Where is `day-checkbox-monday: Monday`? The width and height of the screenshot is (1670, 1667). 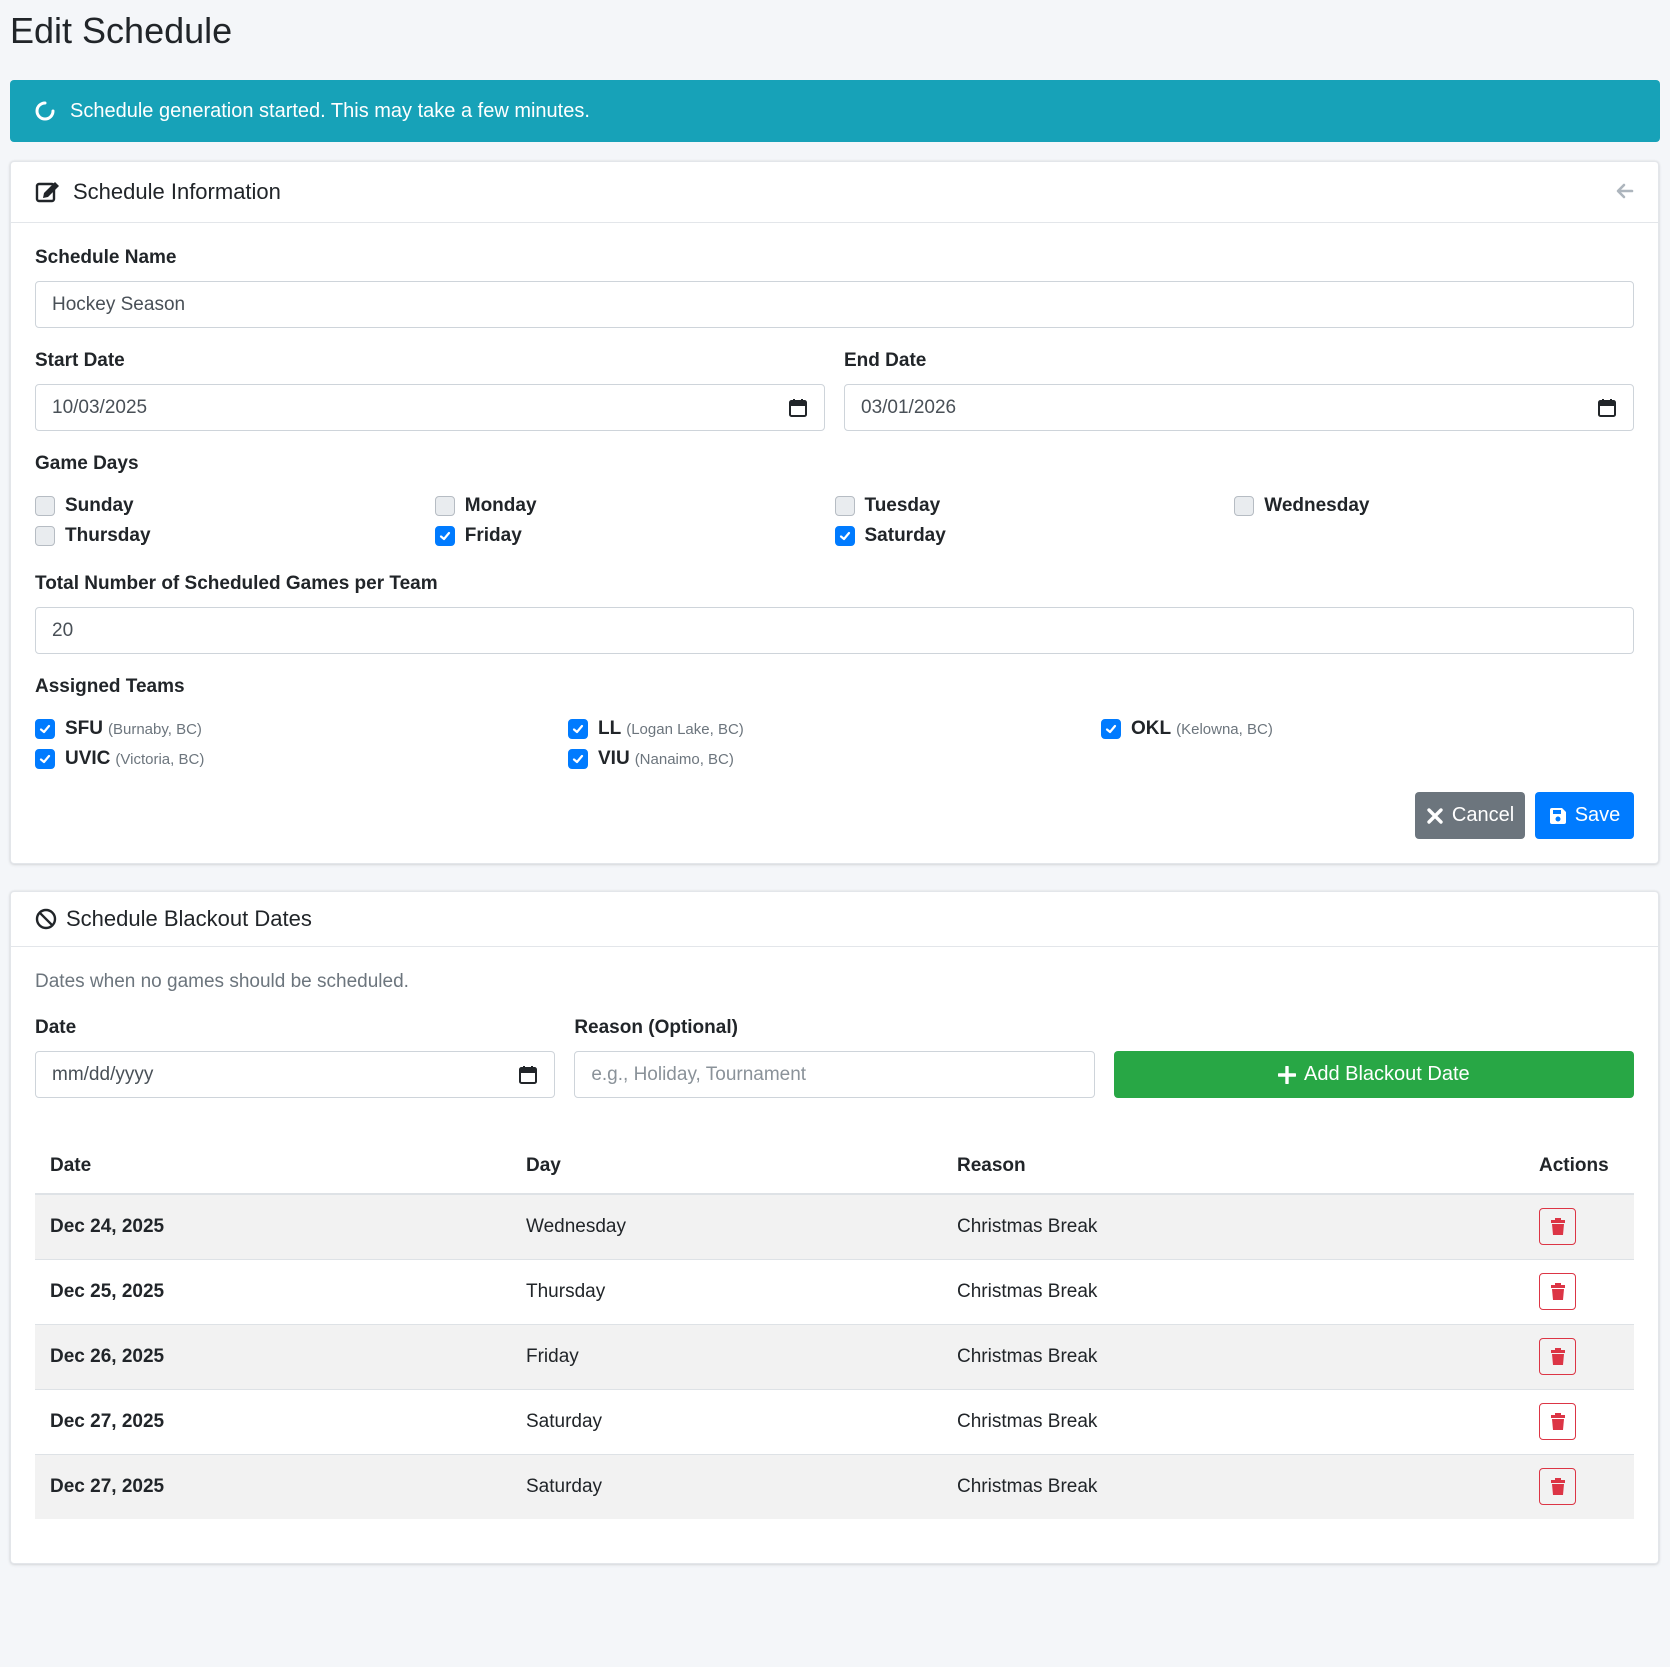 day-checkbox-monday: Monday is located at coordinates (634, 506).